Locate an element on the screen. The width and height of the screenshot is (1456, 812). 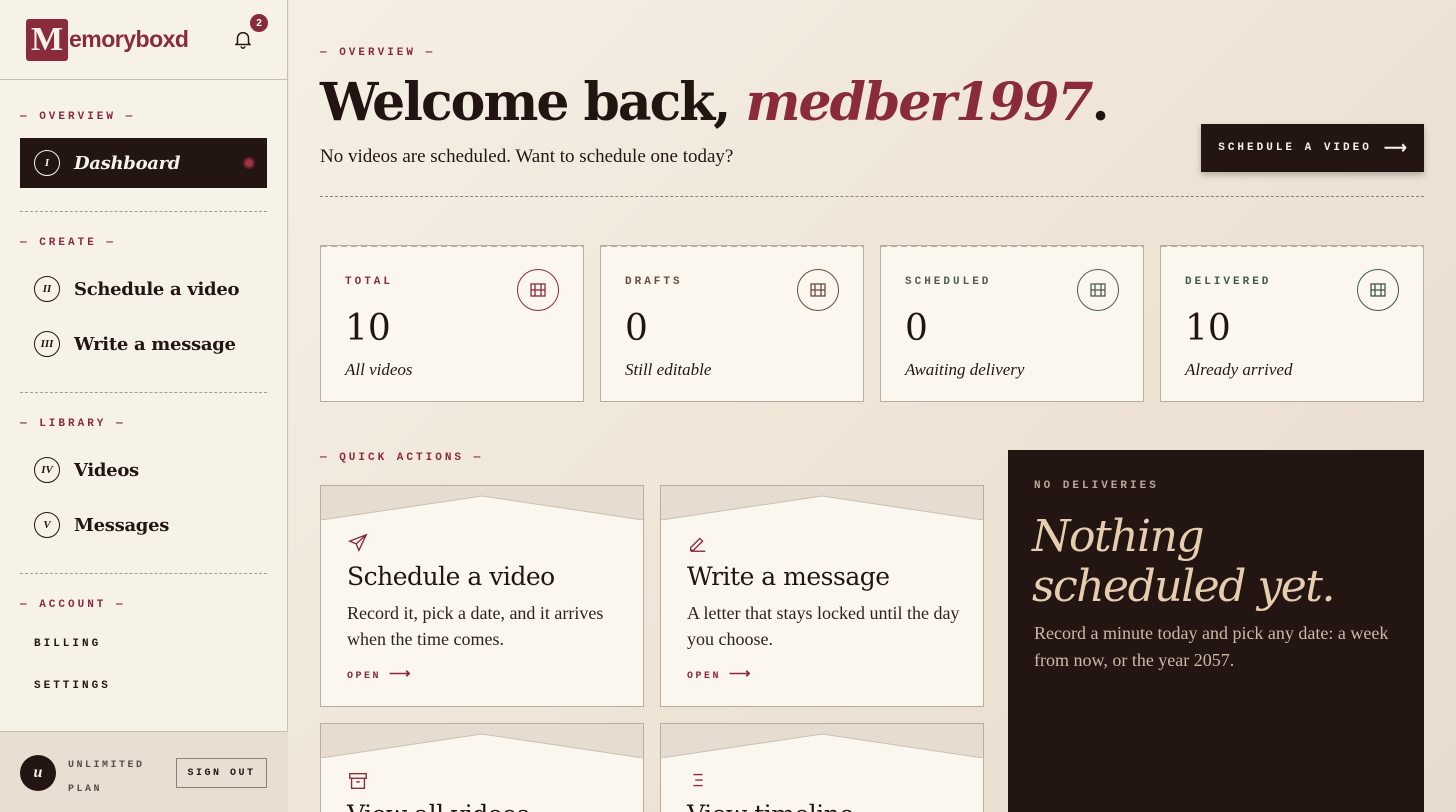
sidebar-item-schedule-video: II Schedule a video is located at coordinates (143, 289).